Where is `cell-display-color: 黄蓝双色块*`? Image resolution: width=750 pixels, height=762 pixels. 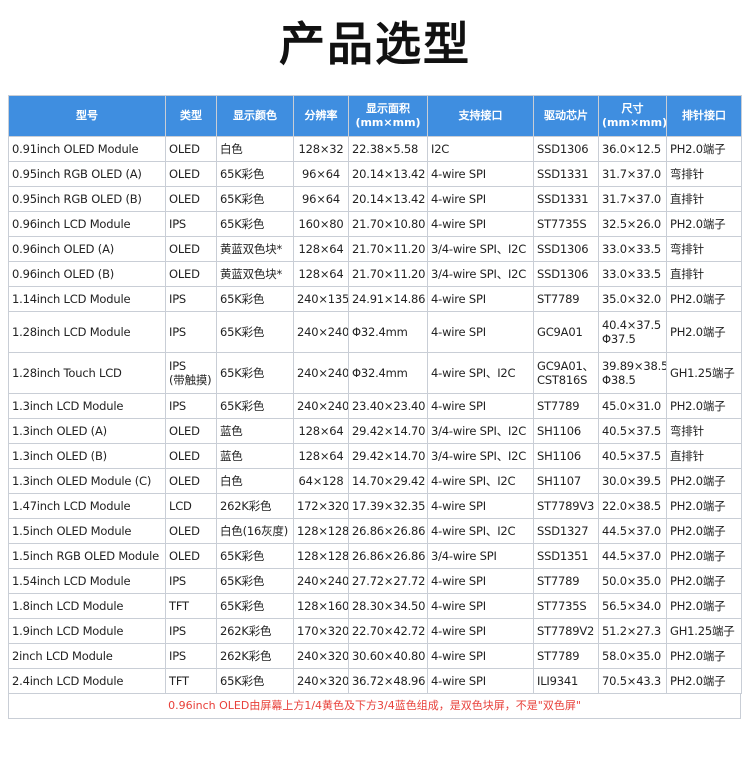 cell-display-color: 黄蓝双色块* is located at coordinates (255, 274).